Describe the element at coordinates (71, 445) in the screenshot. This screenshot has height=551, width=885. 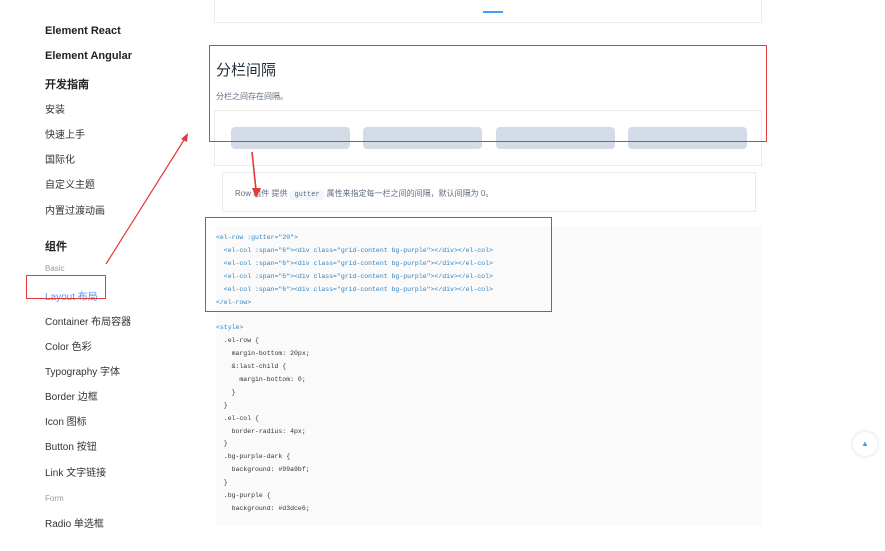
I see `sidebar-item: Button 按钮` at that location.